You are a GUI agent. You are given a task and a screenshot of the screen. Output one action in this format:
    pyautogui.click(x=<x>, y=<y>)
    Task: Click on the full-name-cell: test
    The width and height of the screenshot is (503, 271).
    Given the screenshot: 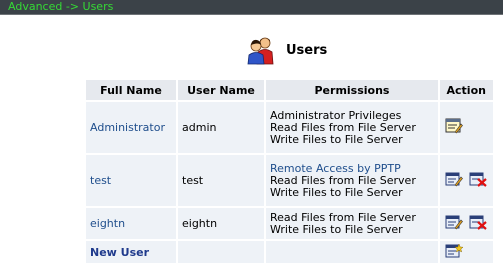 What is the action you would take?
    pyautogui.click(x=131, y=180)
    